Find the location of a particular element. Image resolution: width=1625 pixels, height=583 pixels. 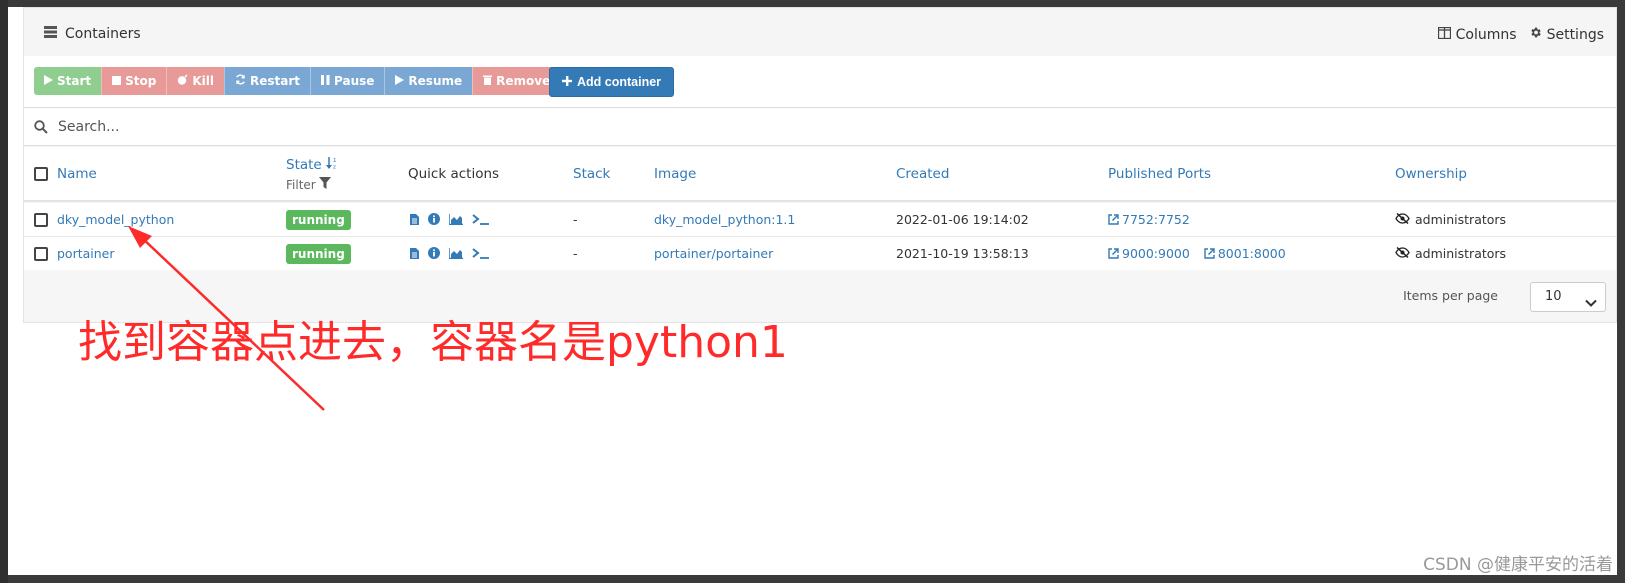

watermark: CSDN @健康平安的活着 is located at coordinates (1518, 565).